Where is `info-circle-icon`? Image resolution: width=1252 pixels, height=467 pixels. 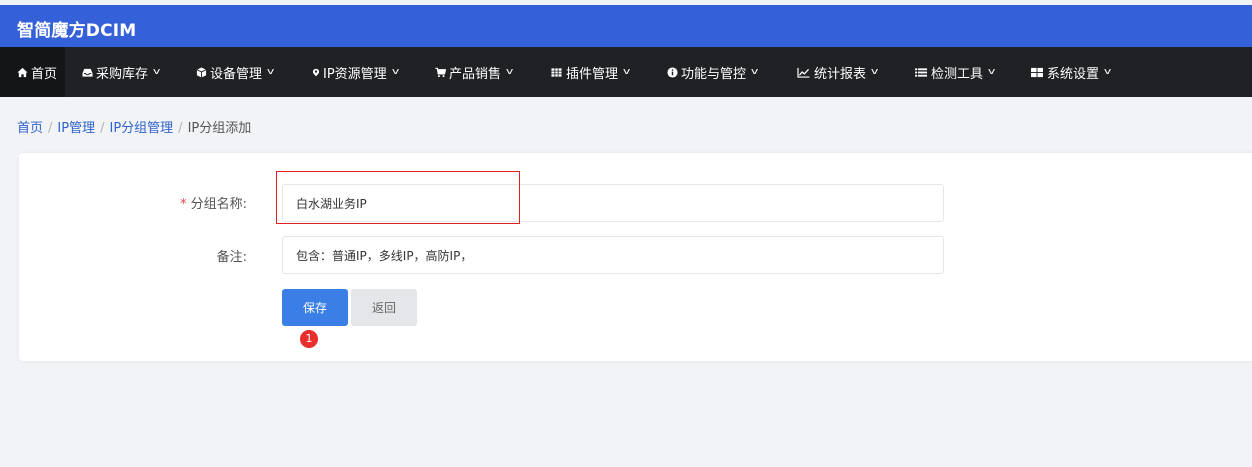 info-circle-icon is located at coordinates (672, 72).